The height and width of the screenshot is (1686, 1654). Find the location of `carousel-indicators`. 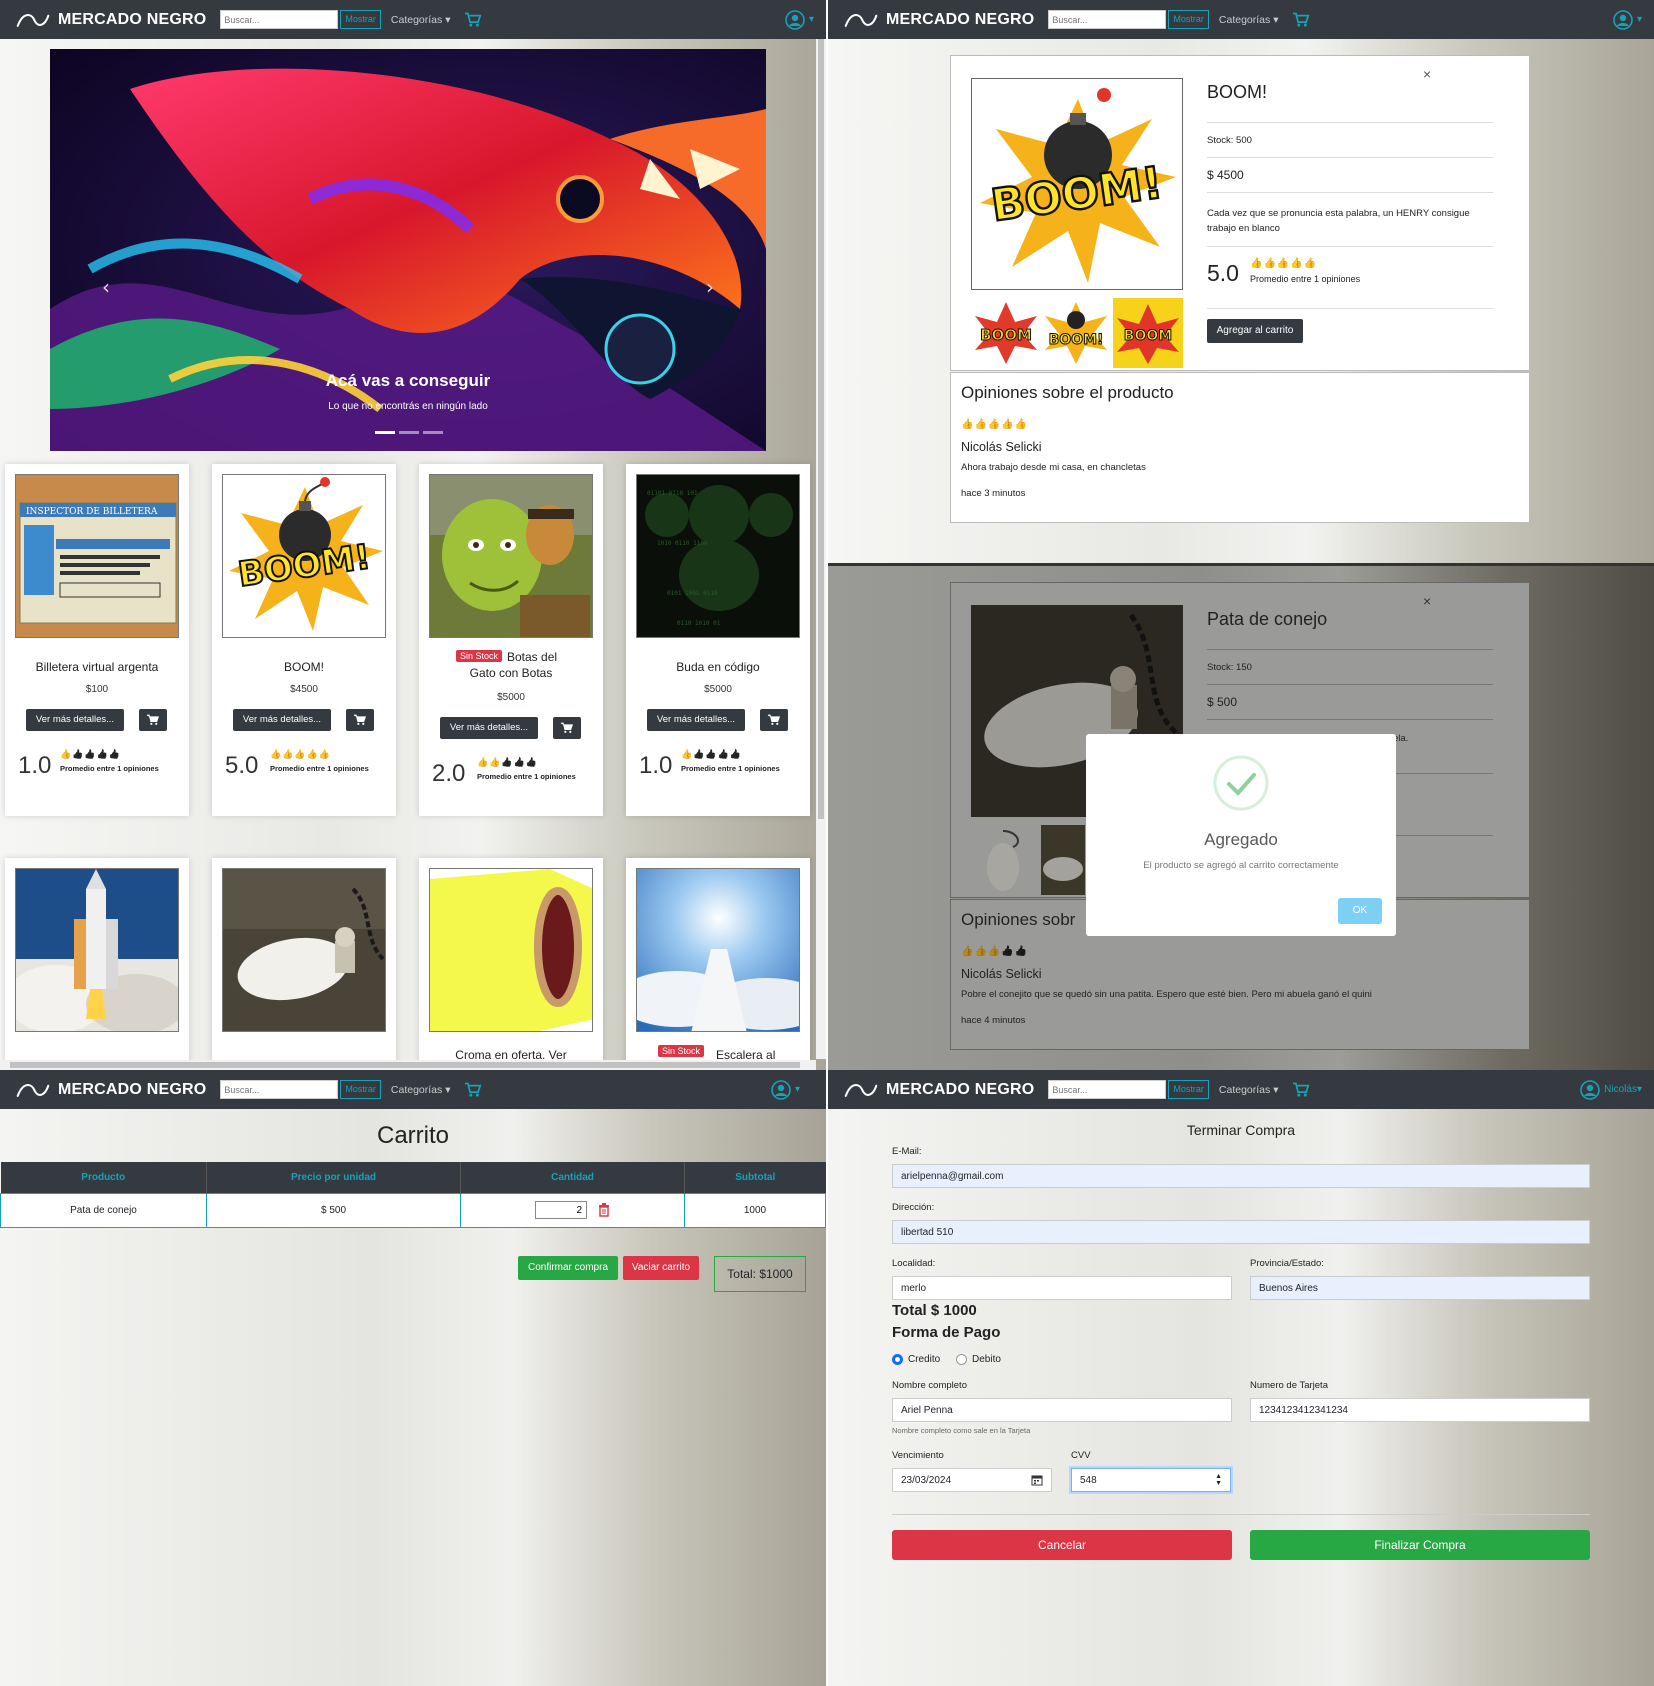

carousel-indicators is located at coordinates (409, 432).